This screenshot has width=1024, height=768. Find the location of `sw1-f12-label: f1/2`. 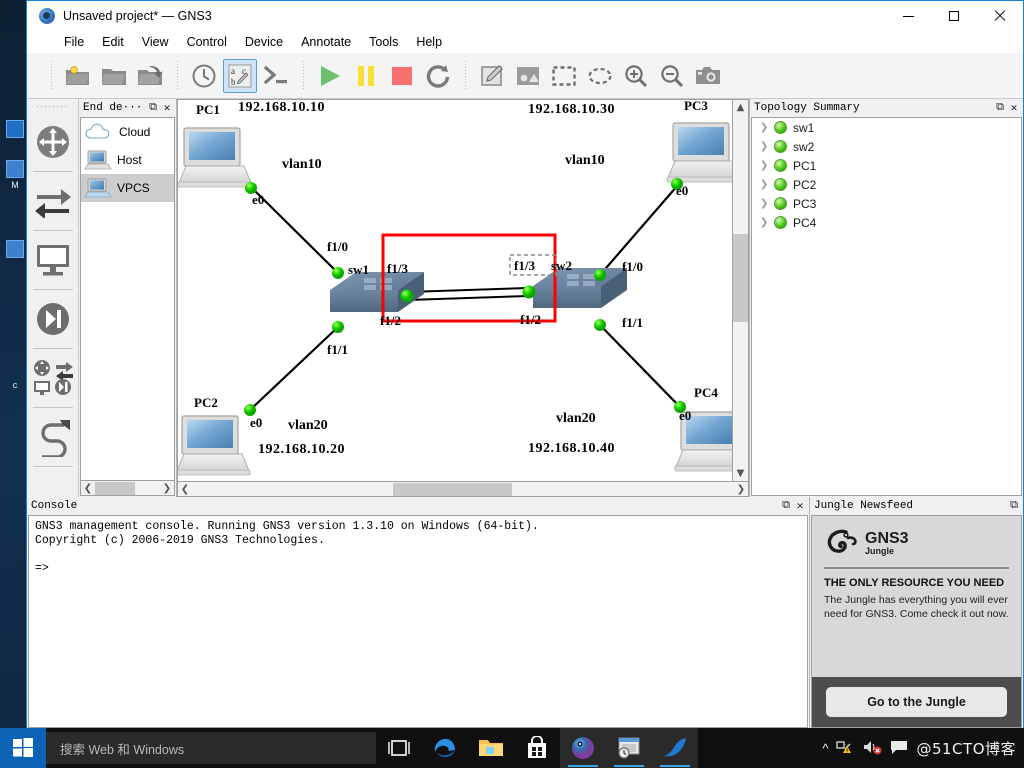

sw1-f12-label: f1/2 is located at coordinates (390, 321).